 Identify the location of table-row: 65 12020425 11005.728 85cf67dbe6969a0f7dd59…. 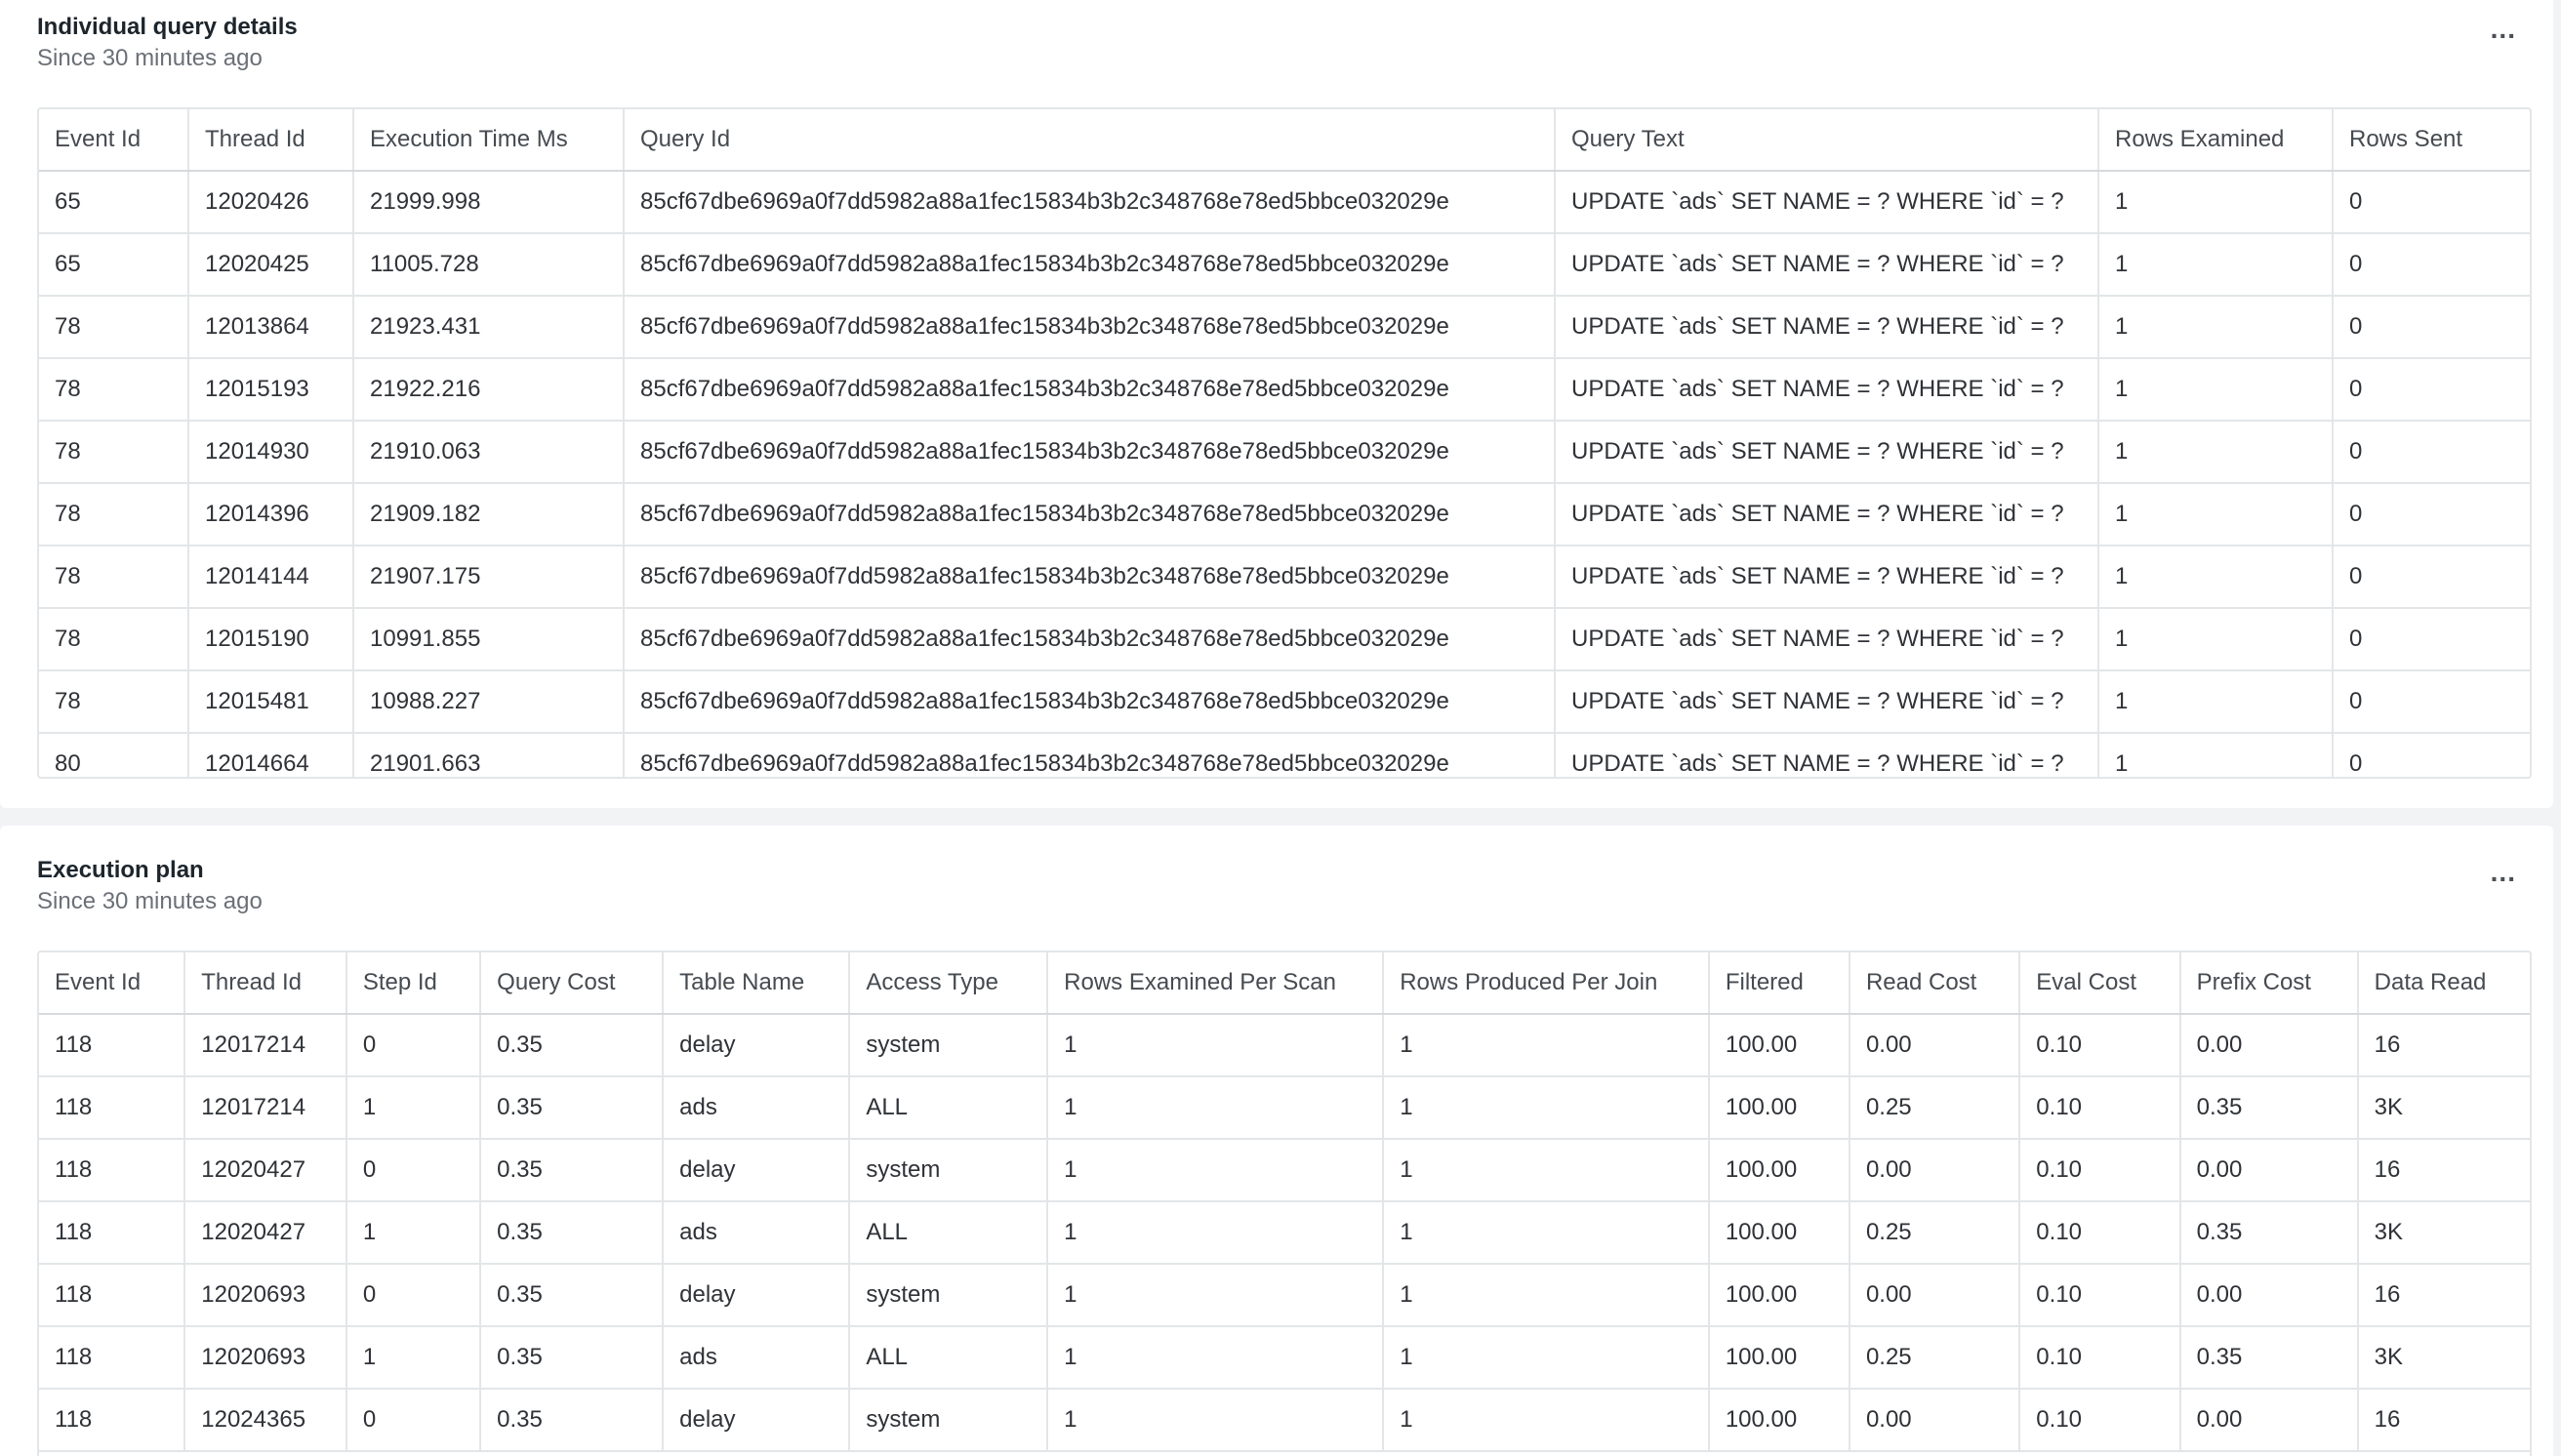
(1284, 265).